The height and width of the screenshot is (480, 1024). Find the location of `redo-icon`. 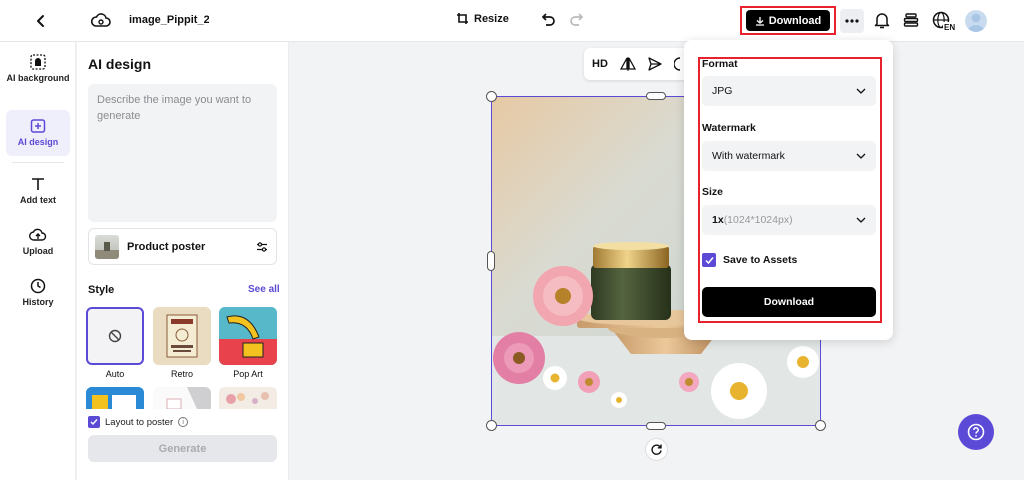

redo-icon is located at coordinates (577, 20).